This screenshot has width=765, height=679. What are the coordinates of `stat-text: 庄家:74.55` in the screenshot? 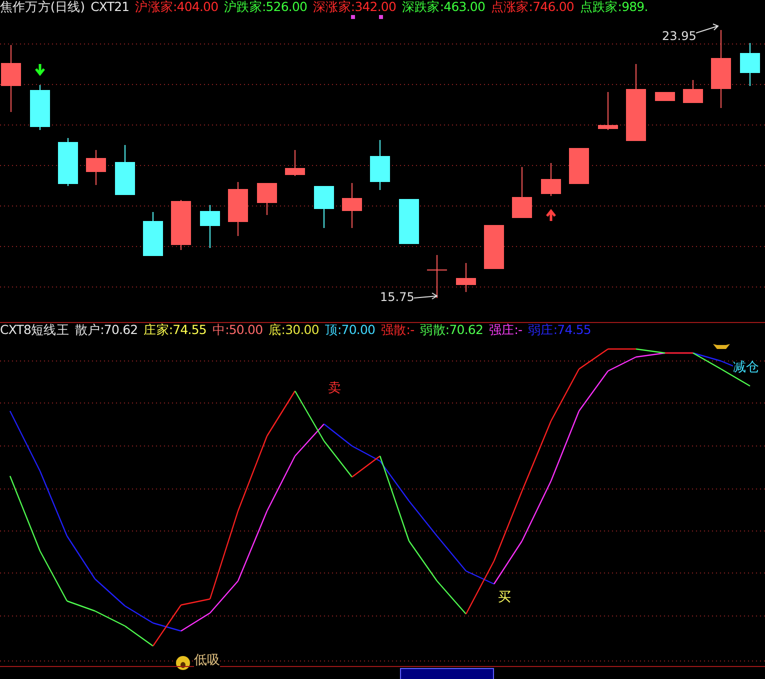 It's located at (175, 330).